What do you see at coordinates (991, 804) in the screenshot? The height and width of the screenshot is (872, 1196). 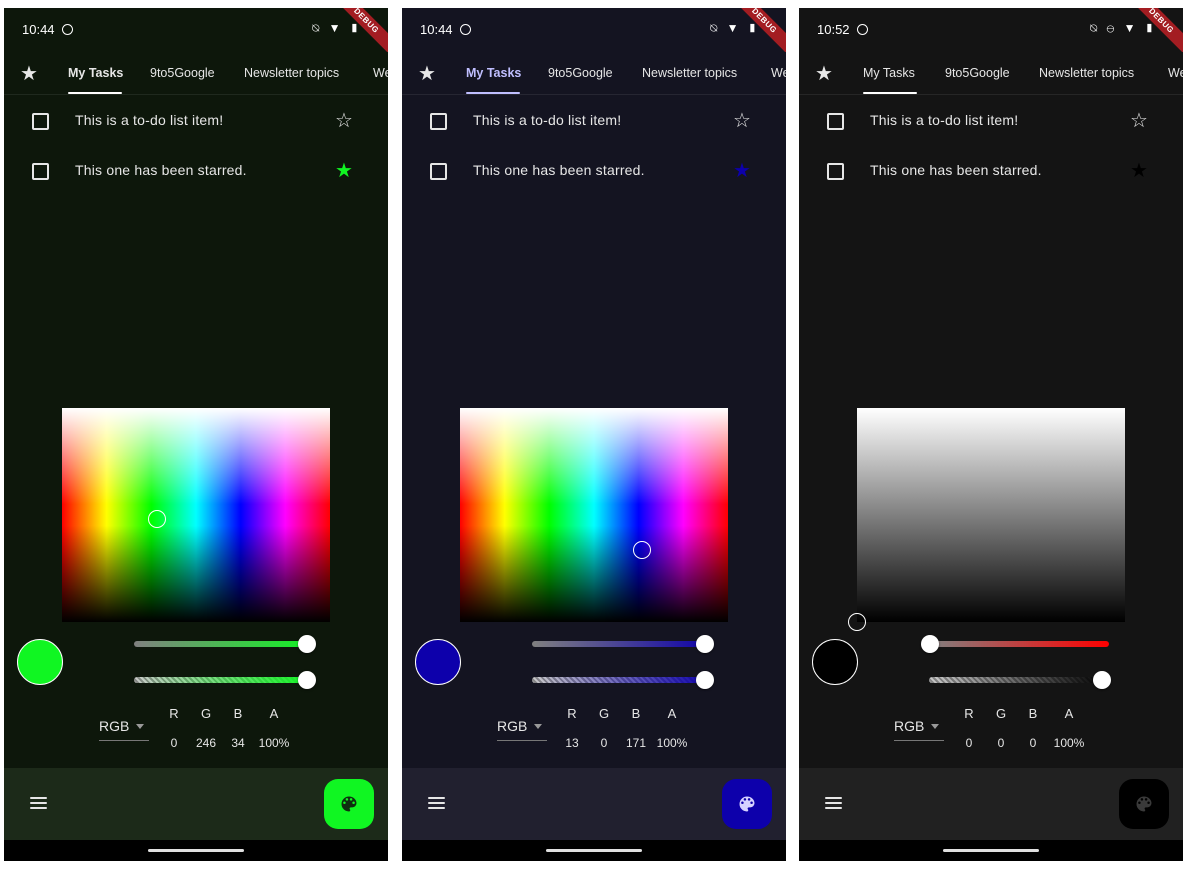 I see `bottom-app-bar` at bounding box center [991, 804].